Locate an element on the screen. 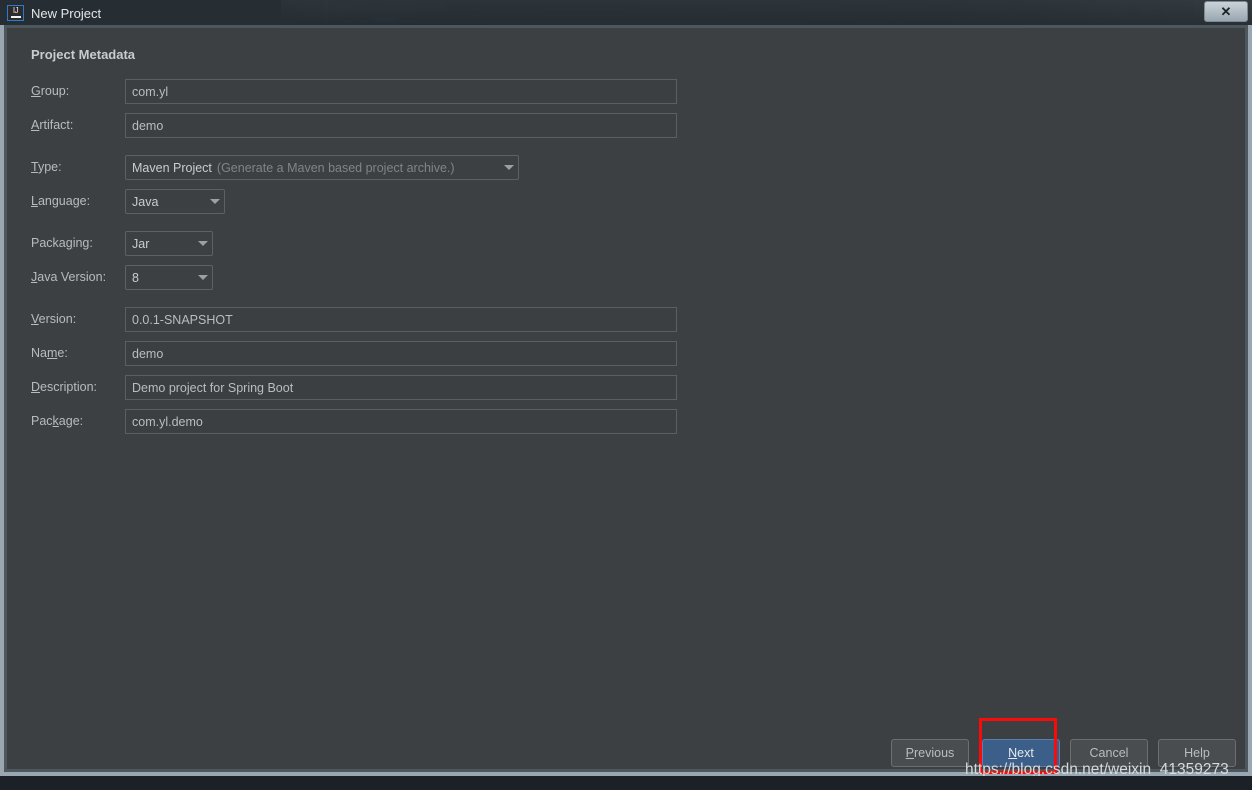 This screenshot has height=790, width=1252. next-button-label: ext is located at coordinates (1025, 753).